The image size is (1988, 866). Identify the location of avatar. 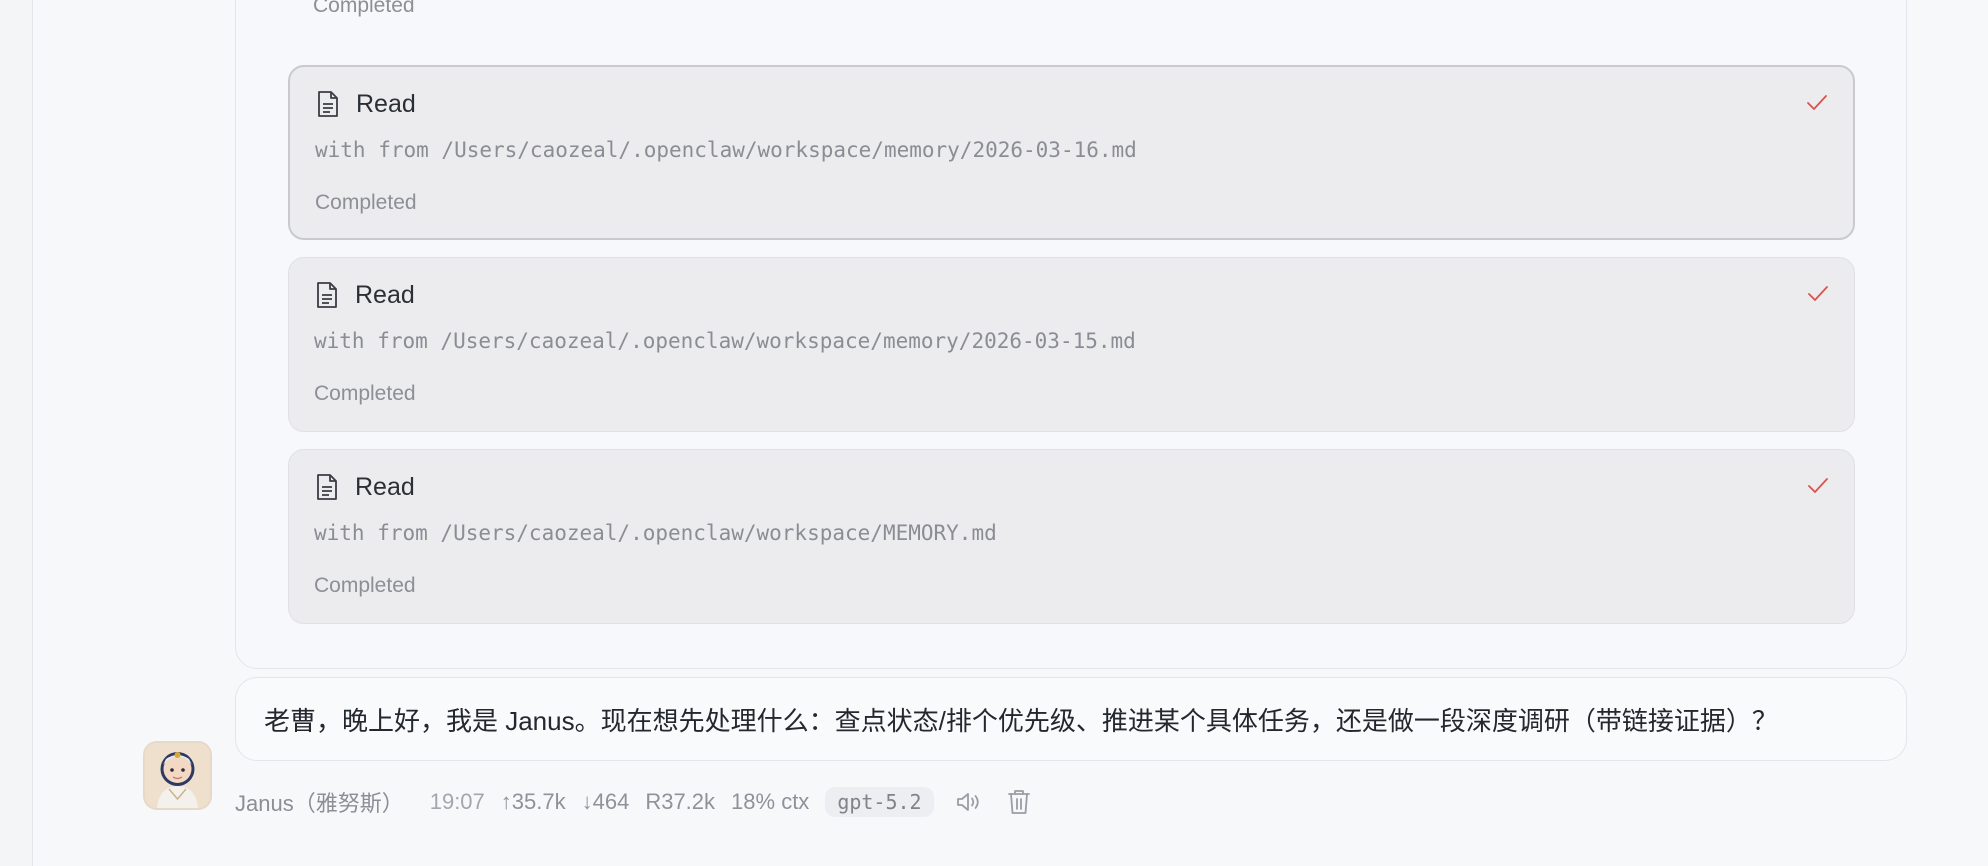
(177, 775).